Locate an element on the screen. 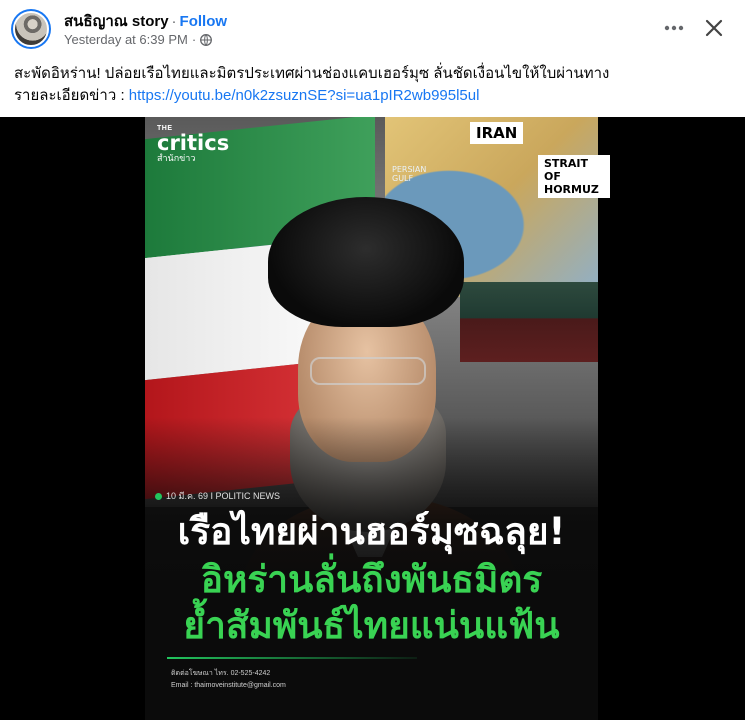  follow-button: Follow is located at coordinates (204, 21).